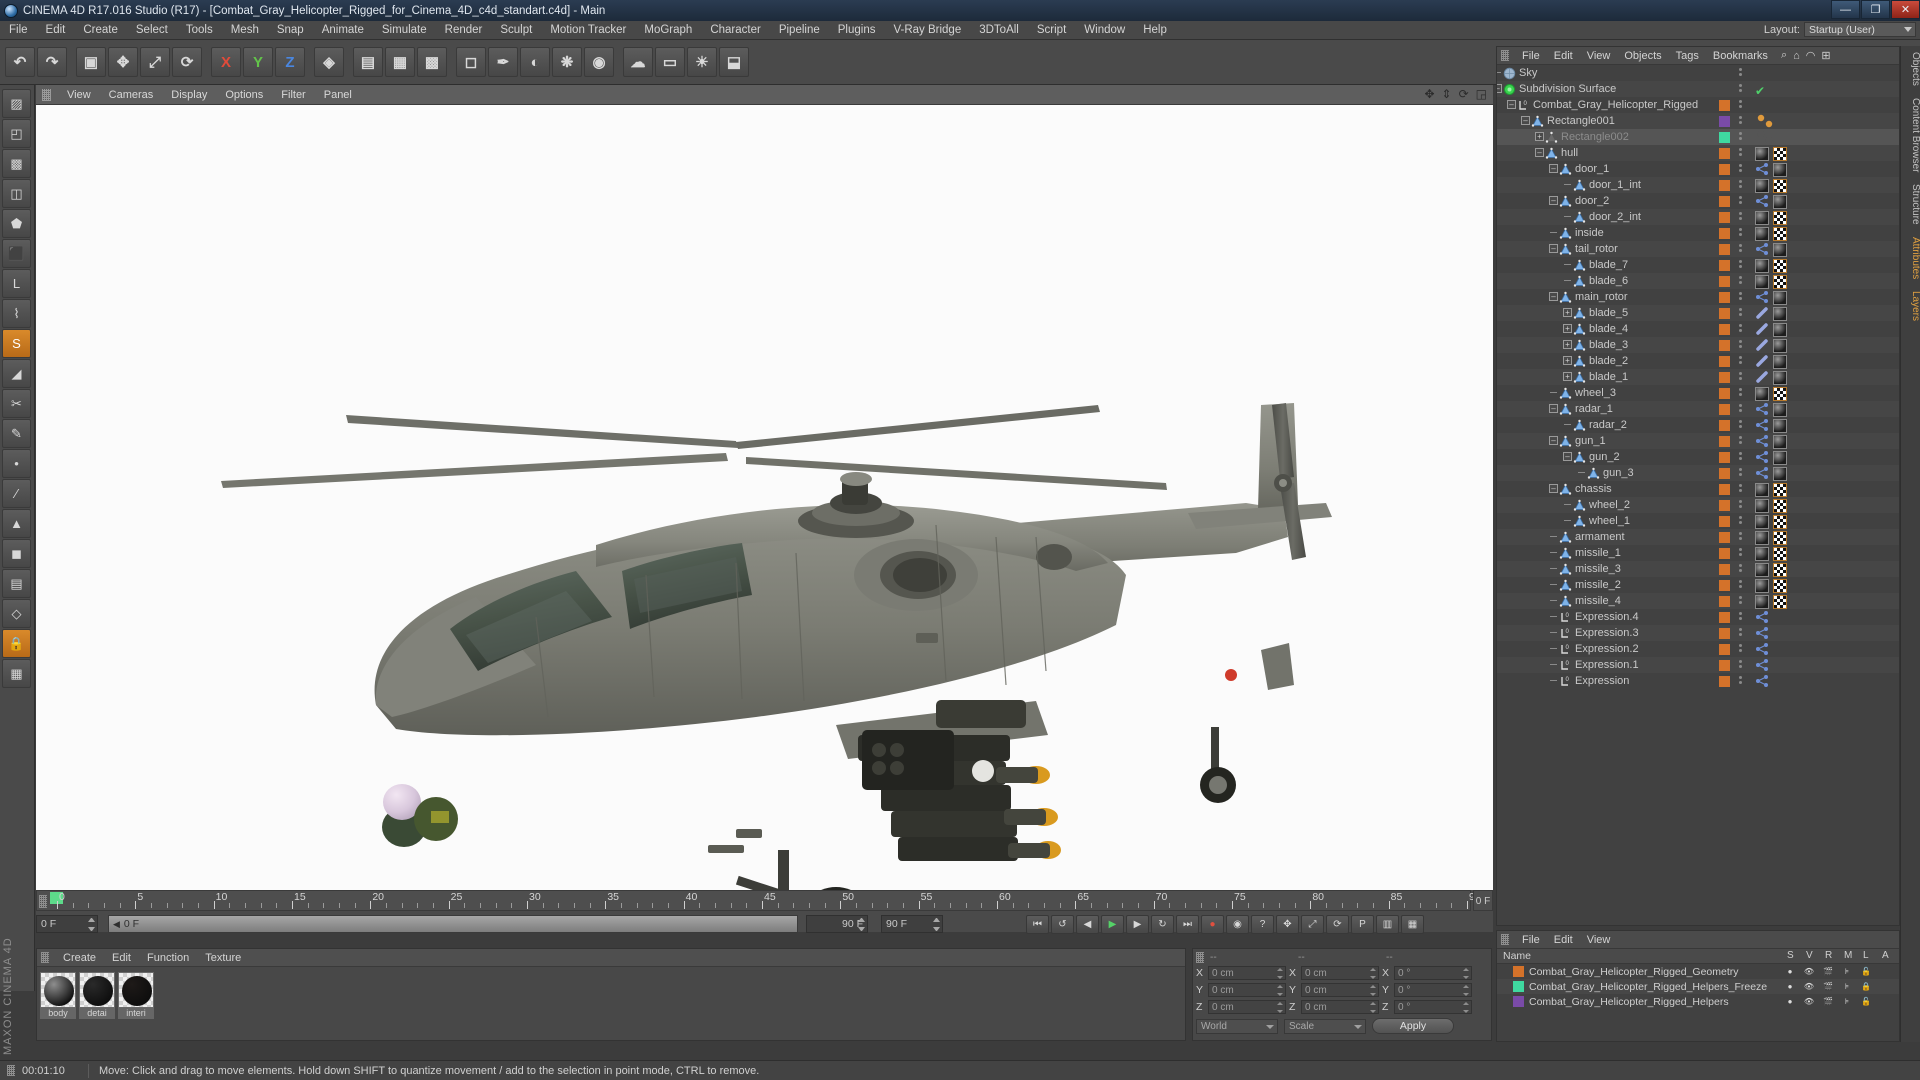  Describe the element at coordinates (1698, 649) in the screenshot. I see `object-row: 0 Expression.2` at that location.